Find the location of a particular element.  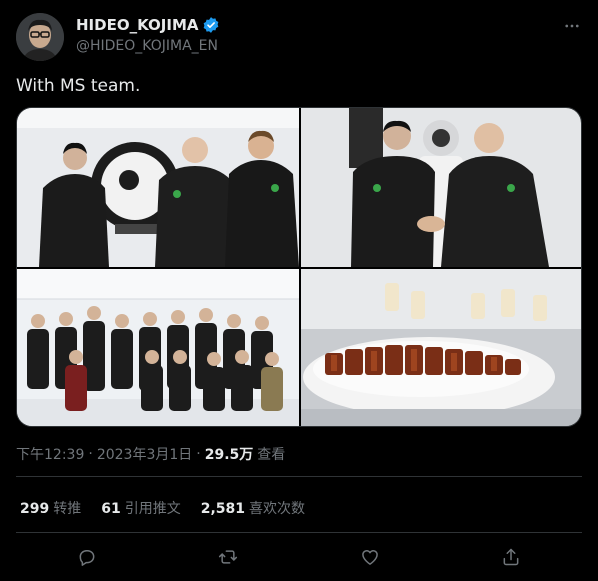

tweet-text: With MS team. is located at coordinates (78, 86).